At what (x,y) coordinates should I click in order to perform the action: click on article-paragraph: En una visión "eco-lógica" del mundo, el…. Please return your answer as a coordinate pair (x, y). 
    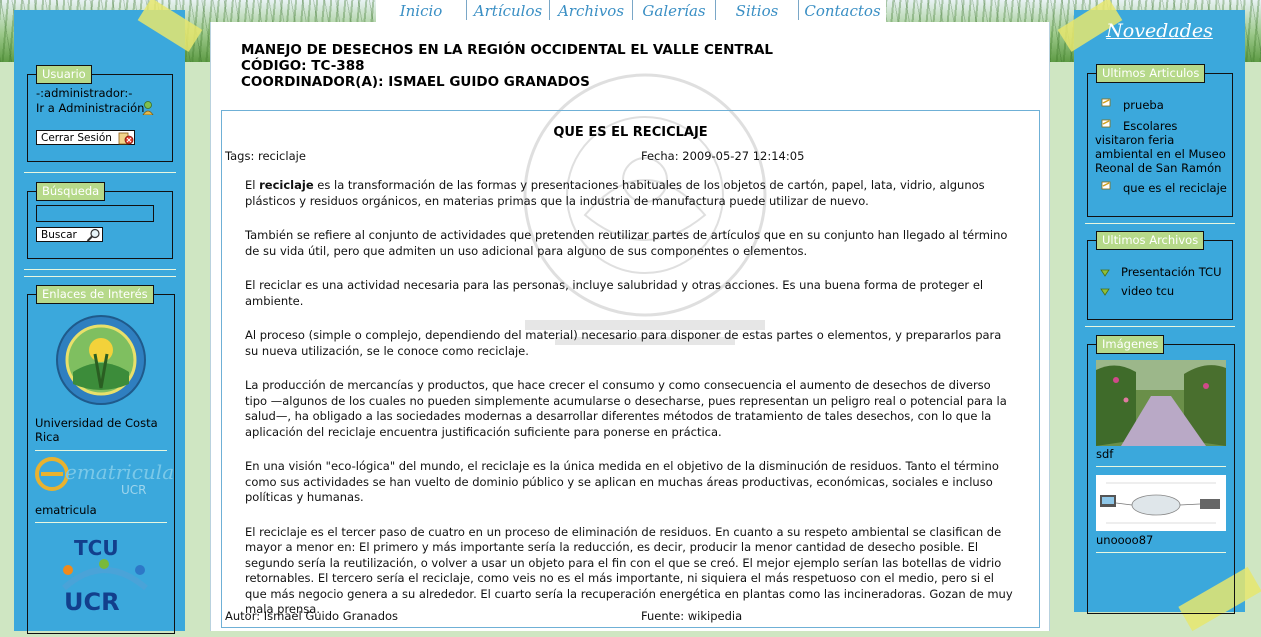
    Looking at the image, I should click on (622, 481).